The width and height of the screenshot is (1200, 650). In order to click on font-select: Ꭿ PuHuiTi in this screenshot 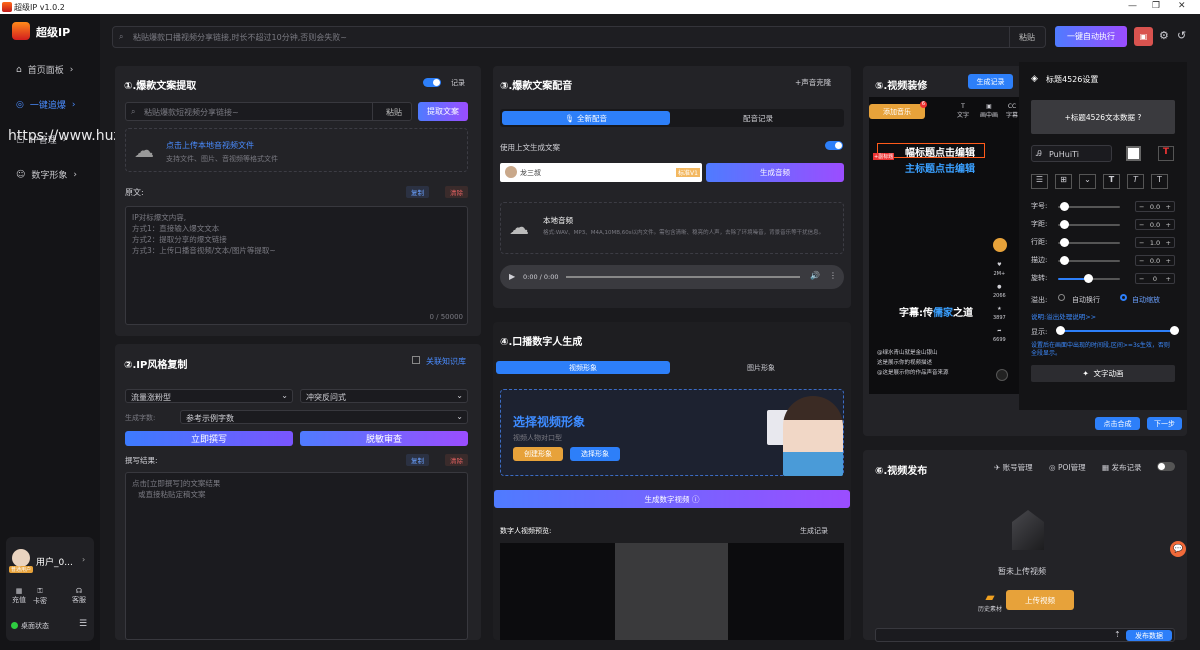, I will do `click(1071, 153)`.